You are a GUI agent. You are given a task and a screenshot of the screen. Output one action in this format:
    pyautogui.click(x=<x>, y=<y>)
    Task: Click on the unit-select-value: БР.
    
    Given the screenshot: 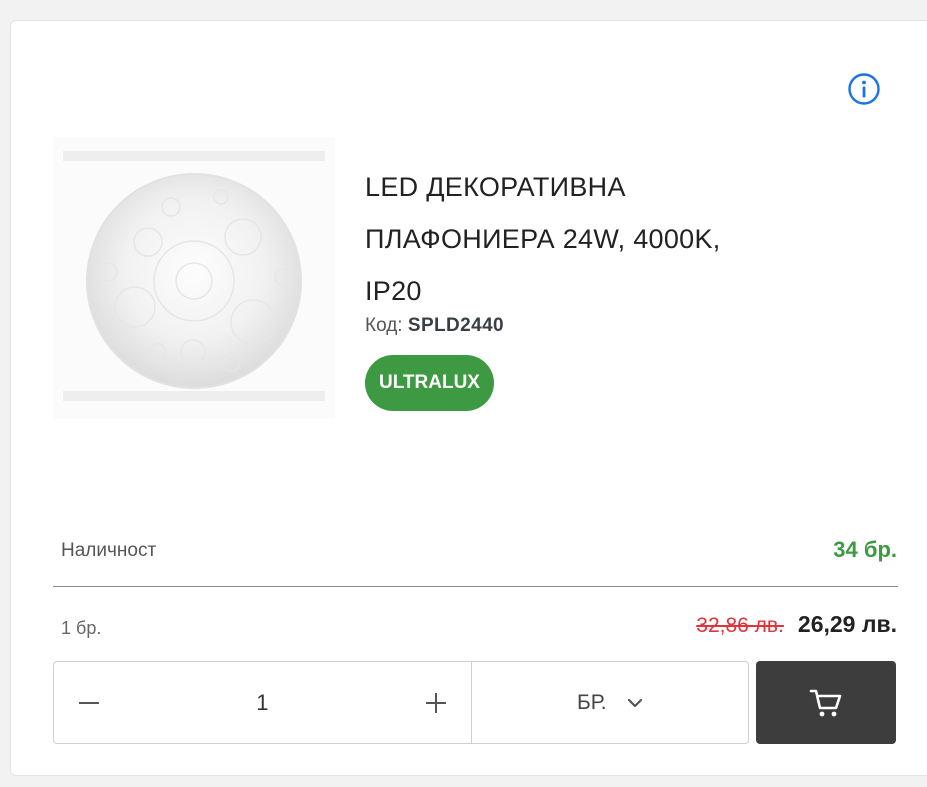 What is the action you would take?
    pyautogui.click(x=591, y=702)
    